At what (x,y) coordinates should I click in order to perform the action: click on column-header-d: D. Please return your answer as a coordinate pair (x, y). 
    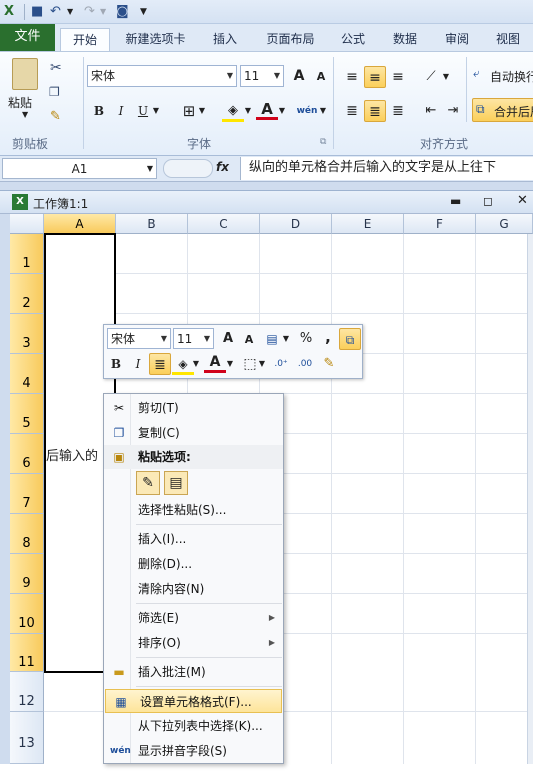
    Looking at the image, I should click on (296, 224).